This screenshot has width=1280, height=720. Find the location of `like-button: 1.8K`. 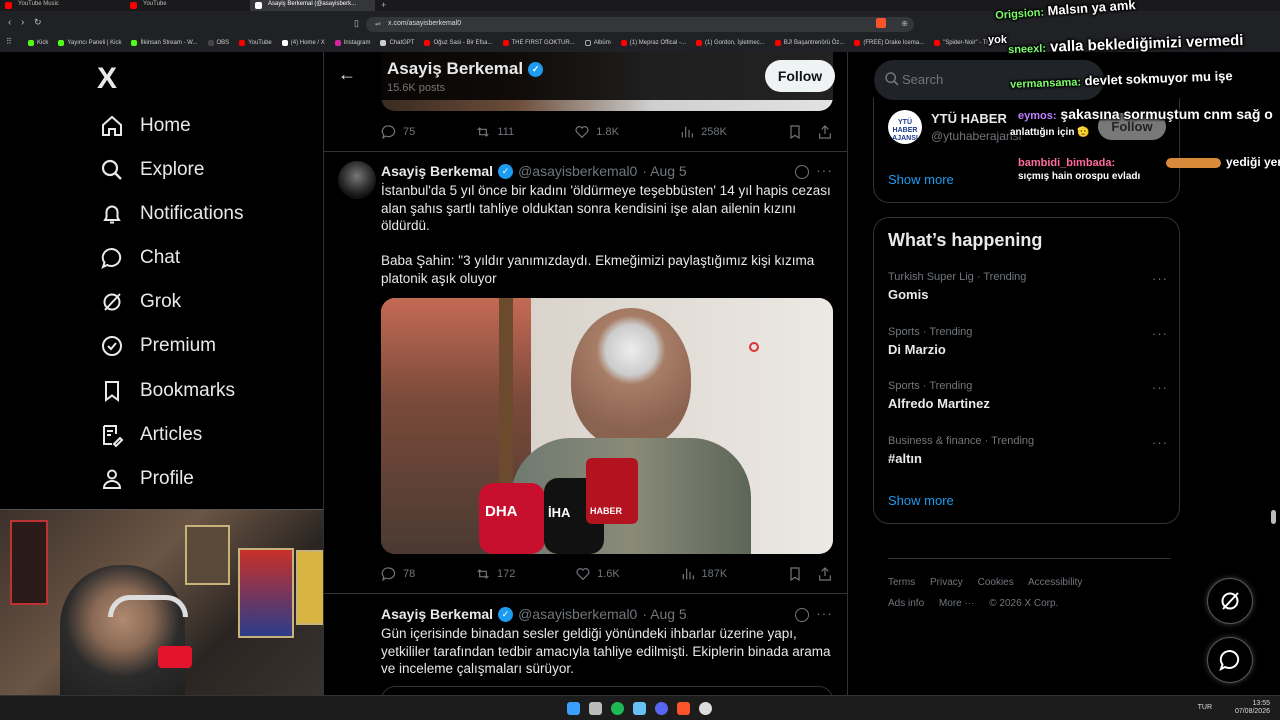

like-button: 1.8K is located at coordinates (596, 132).